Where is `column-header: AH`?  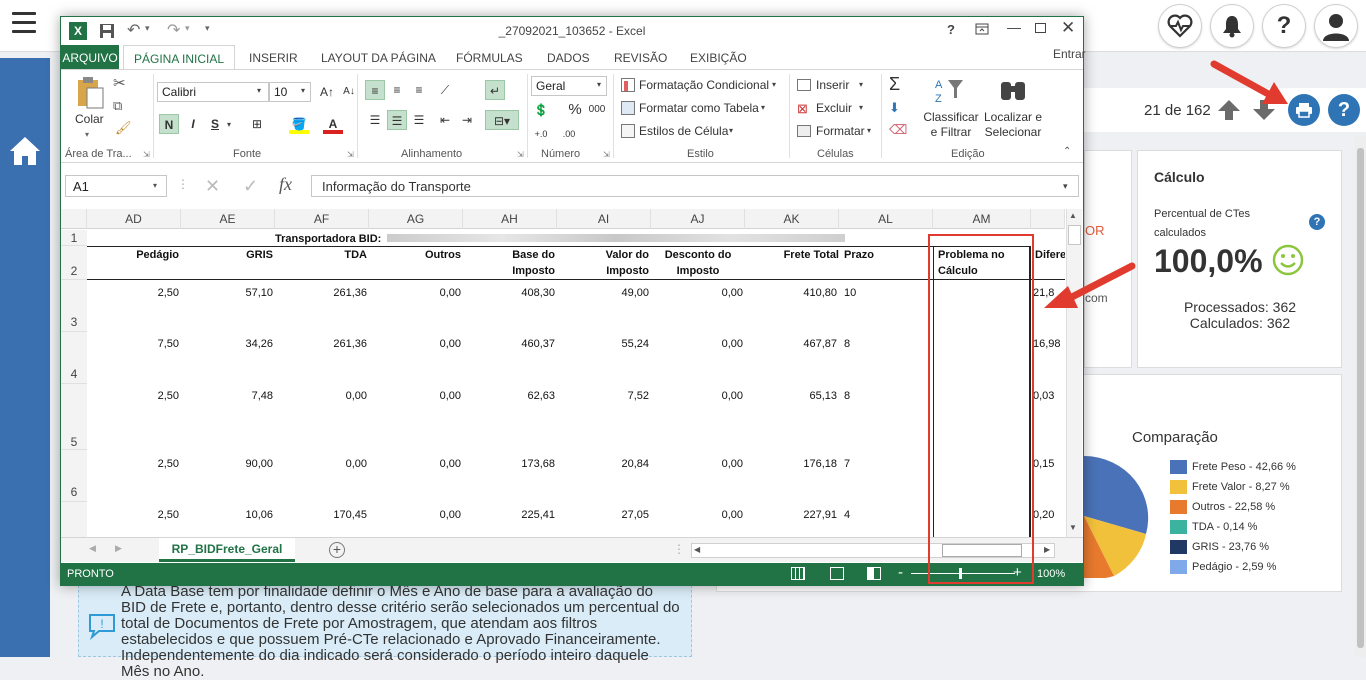
column-header: AH is located at coordinates (510, 219).